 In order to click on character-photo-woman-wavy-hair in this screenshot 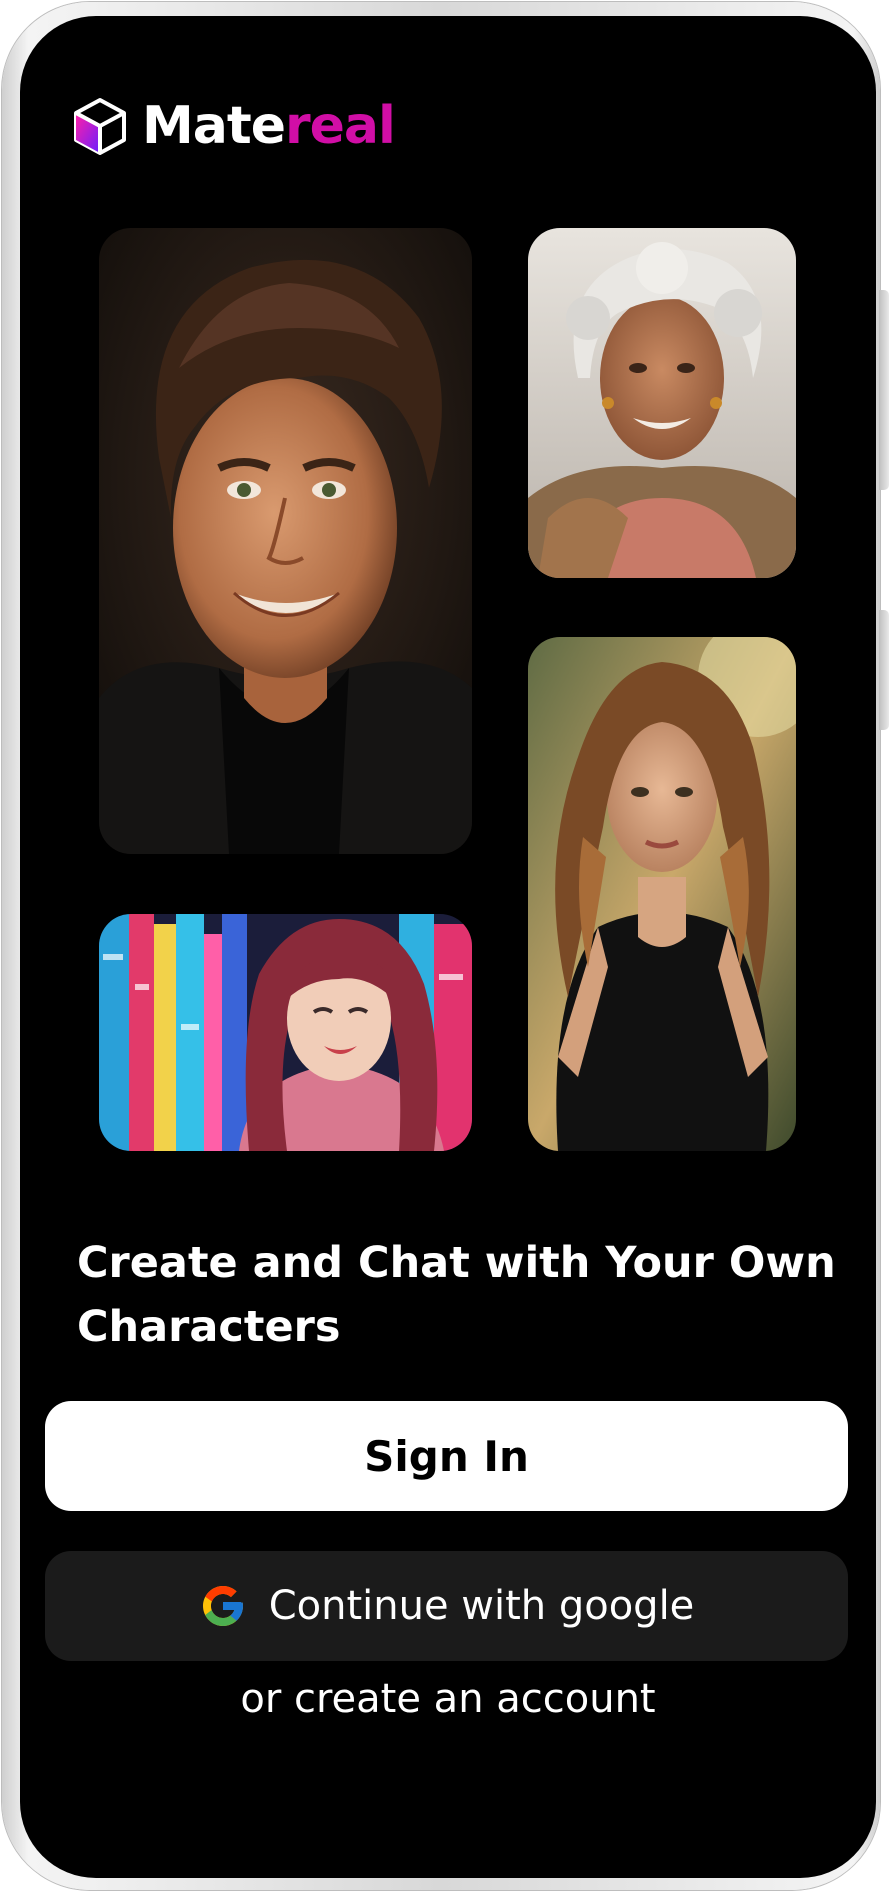, I will do `click(662, 894)`.